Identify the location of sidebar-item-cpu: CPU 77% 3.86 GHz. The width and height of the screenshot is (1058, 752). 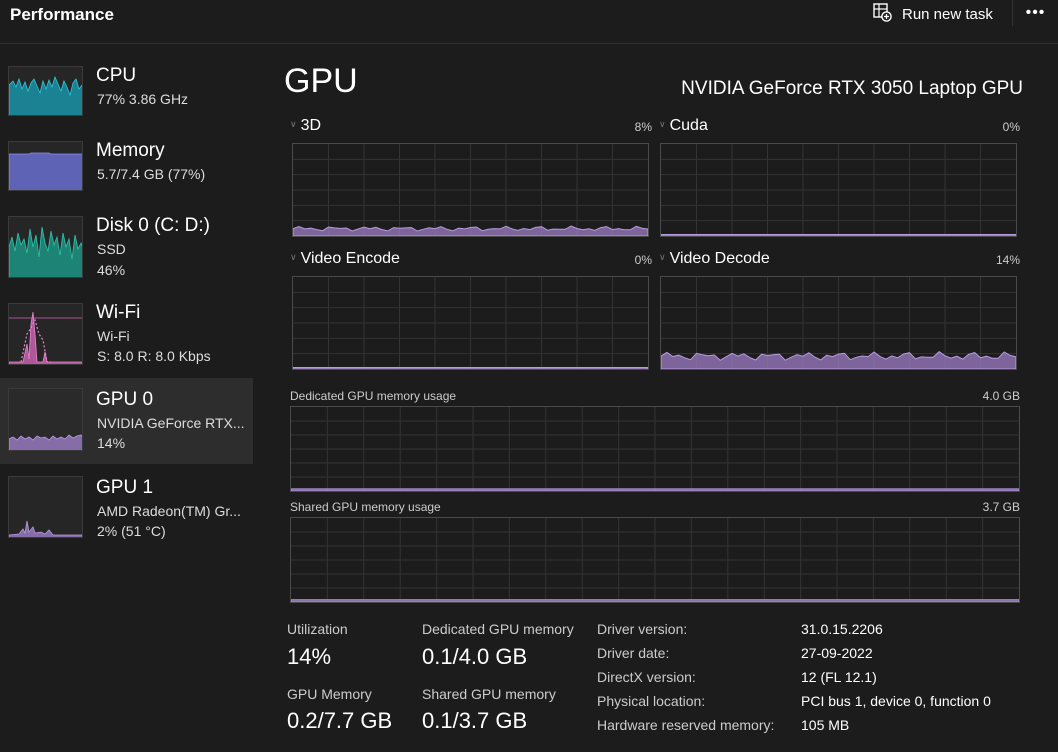
(126, 103).